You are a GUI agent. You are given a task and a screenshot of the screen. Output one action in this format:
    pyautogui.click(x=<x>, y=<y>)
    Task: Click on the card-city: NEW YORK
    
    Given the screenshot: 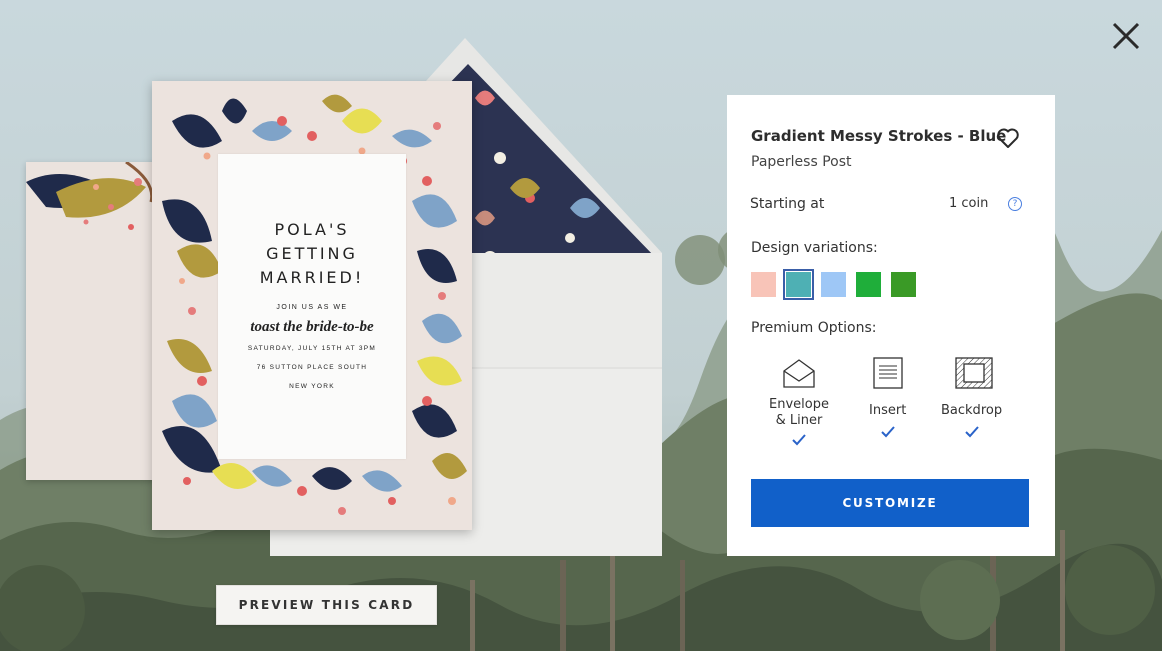 What is the action you would take?
    pyautogui.click(x=312, y=386)
    